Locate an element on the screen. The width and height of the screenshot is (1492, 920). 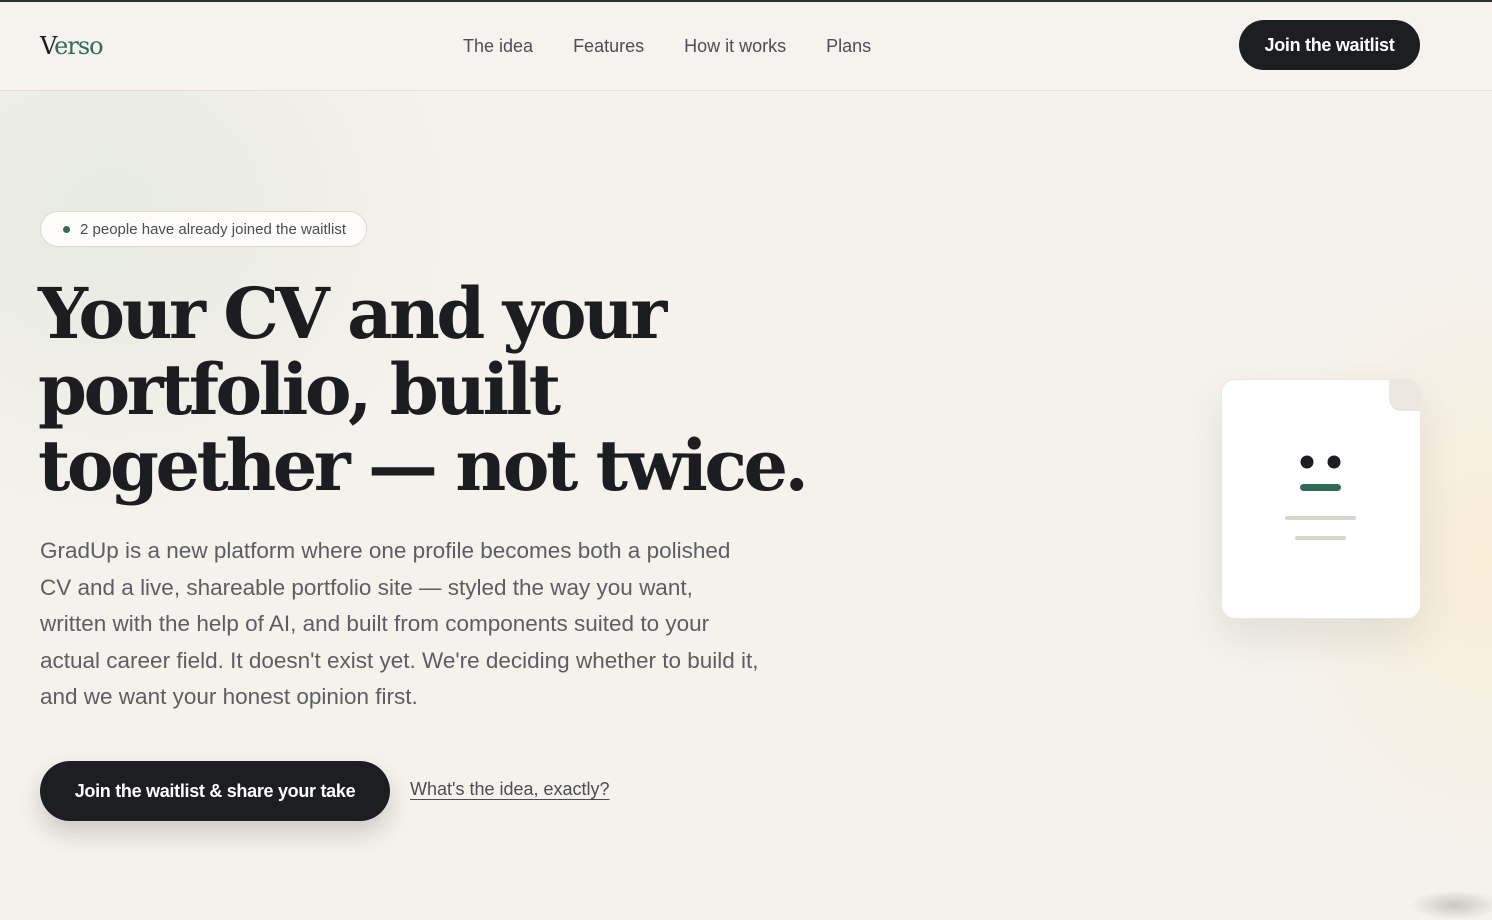
status-dot-icon is located at coordinates (66, 229).